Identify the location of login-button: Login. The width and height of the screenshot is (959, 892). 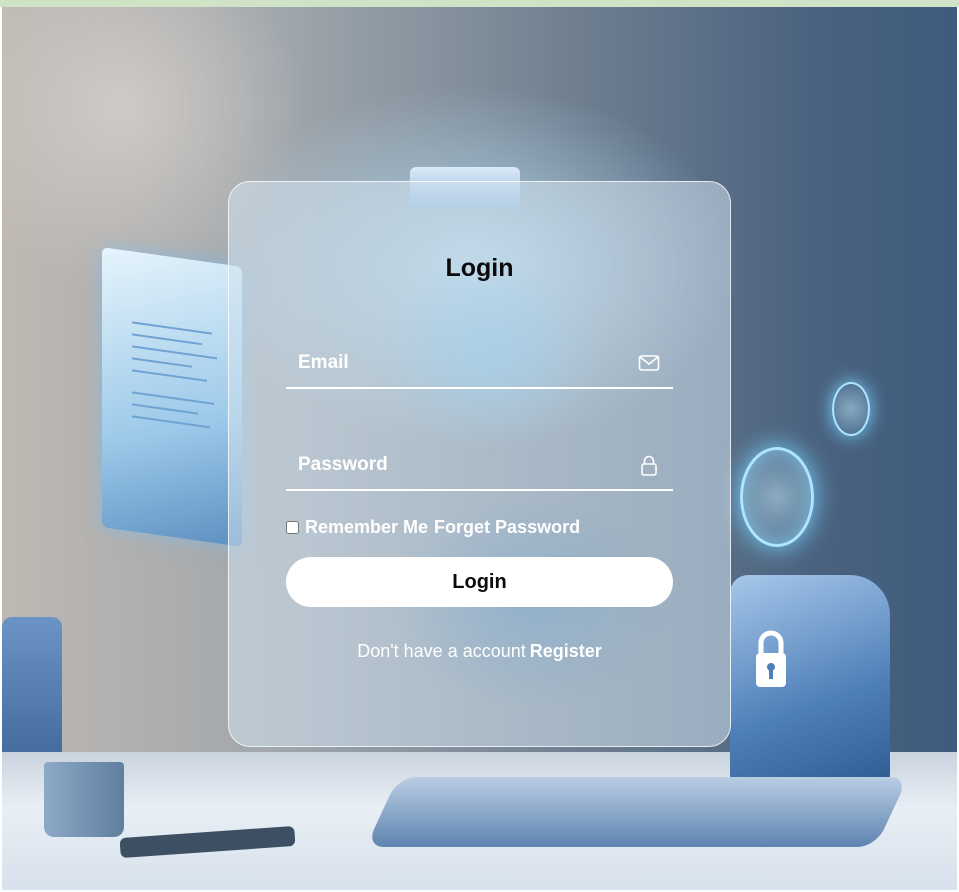
(479, 582).